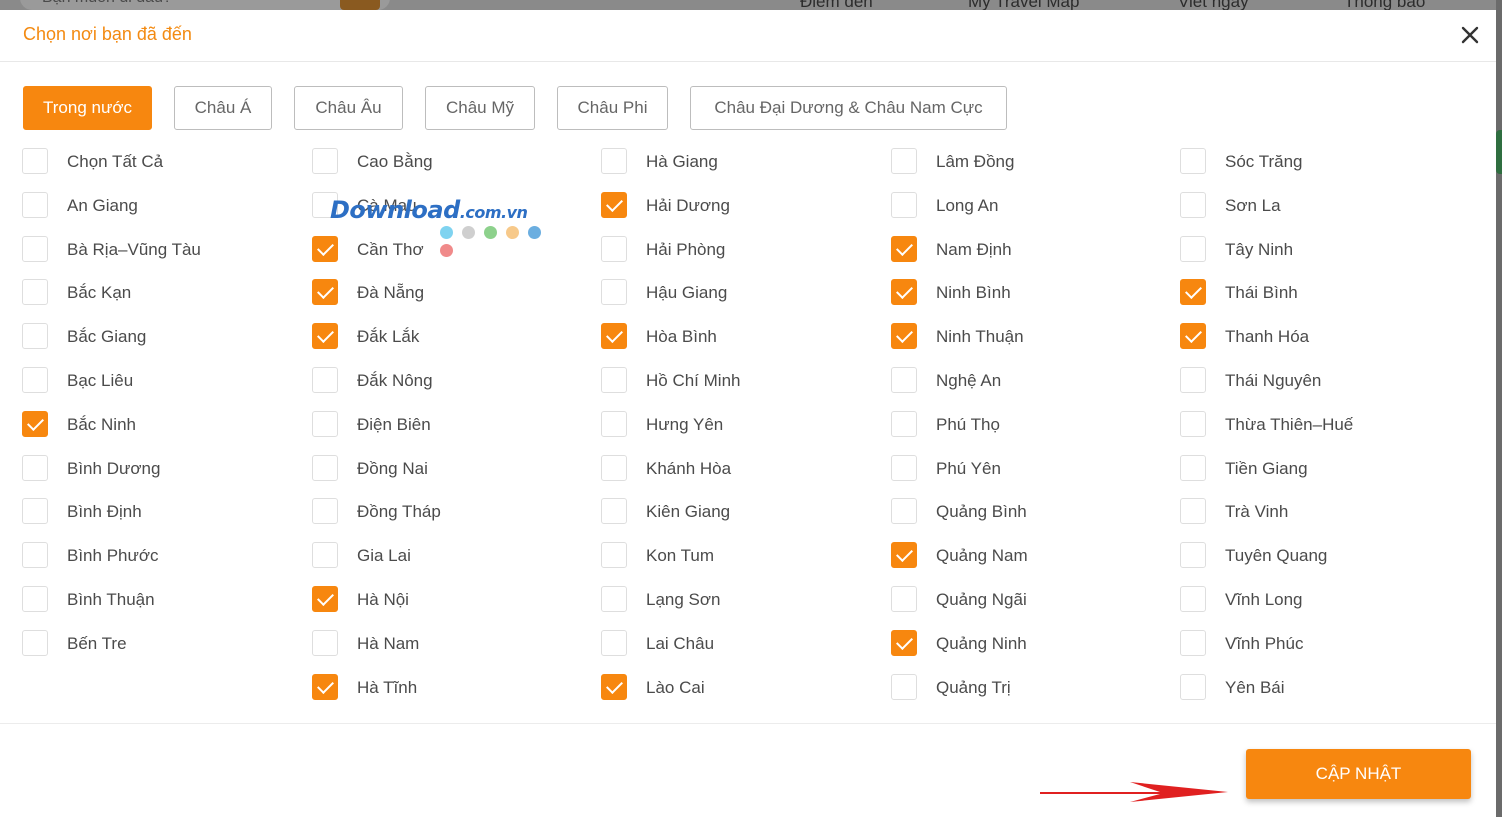  I want to click on province-option: Quảng Bình, so click(1031, 512).